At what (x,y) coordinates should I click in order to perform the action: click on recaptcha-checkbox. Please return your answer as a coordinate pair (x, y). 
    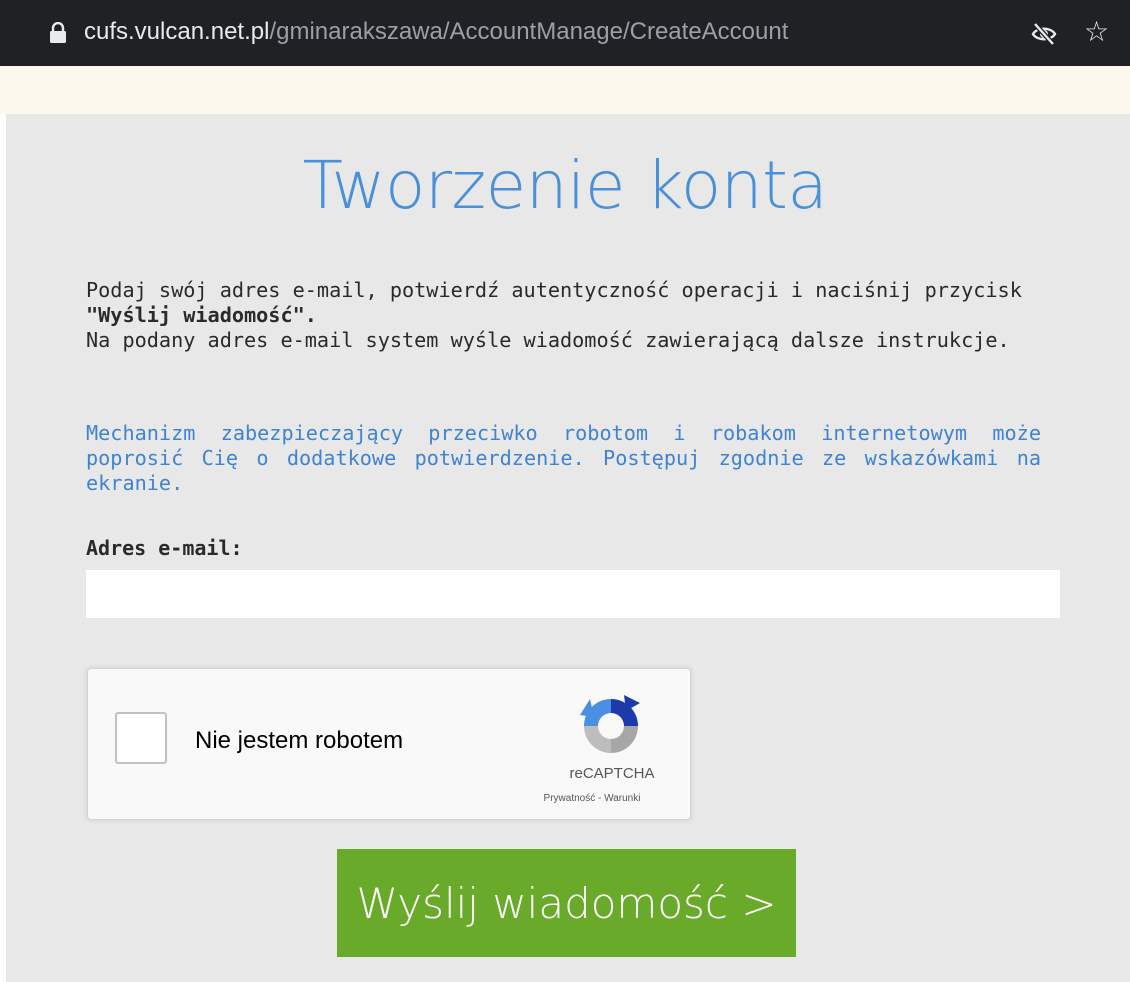
    Looking at the image, I should click on (141, 738).